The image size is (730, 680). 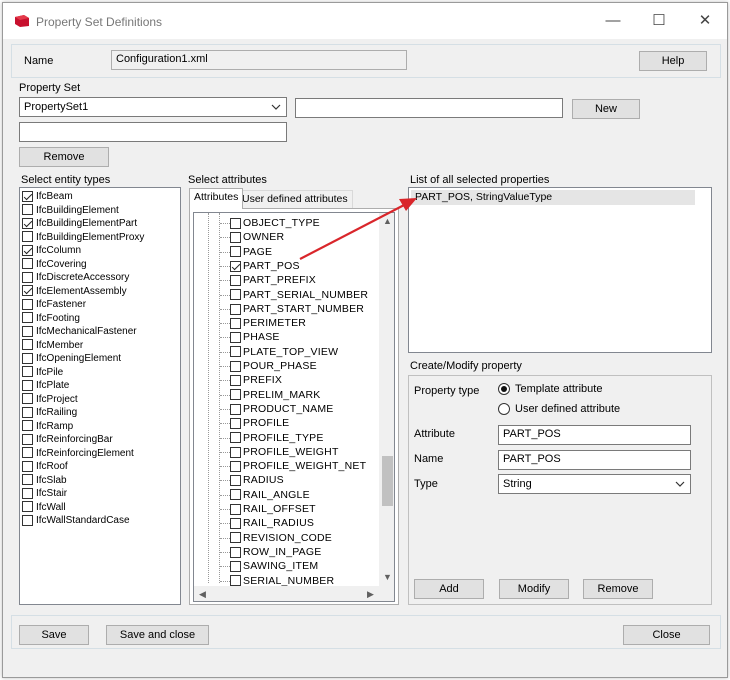 I want to click on attribute-field: PART_POS, so click(x=594, y=435).